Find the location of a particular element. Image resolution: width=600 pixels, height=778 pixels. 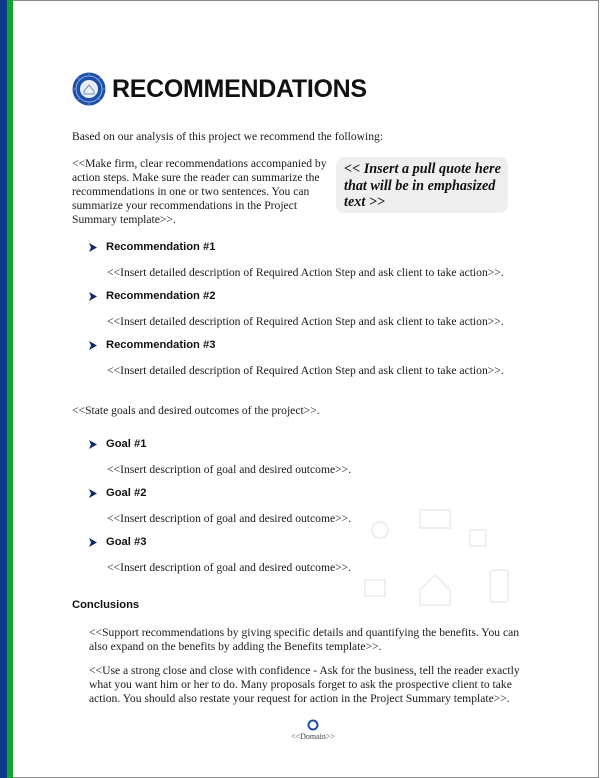

footer-domain: <<Domain>> is located at coordinates (313, 736).